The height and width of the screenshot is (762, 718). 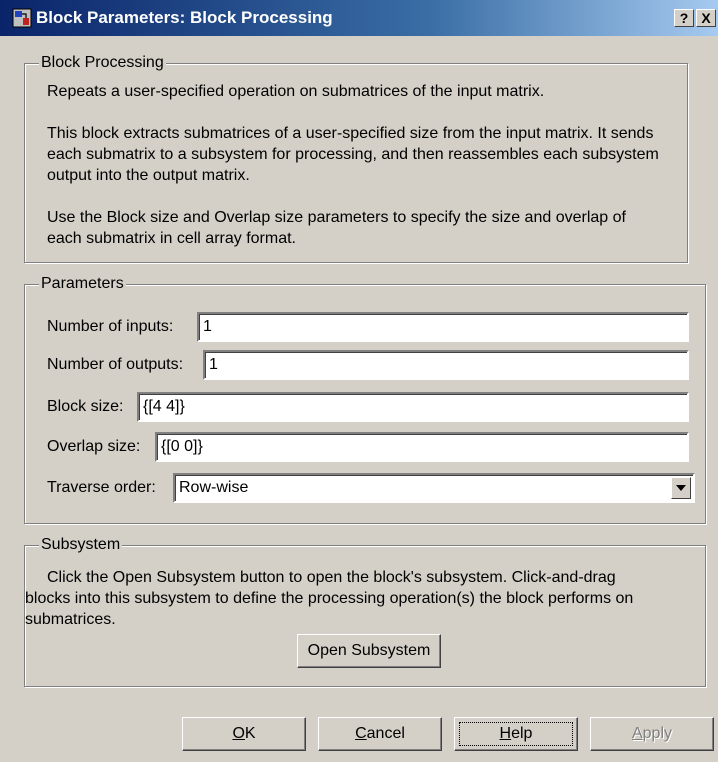 I want to click on focus-rectangle, so click(x=516, y=734).